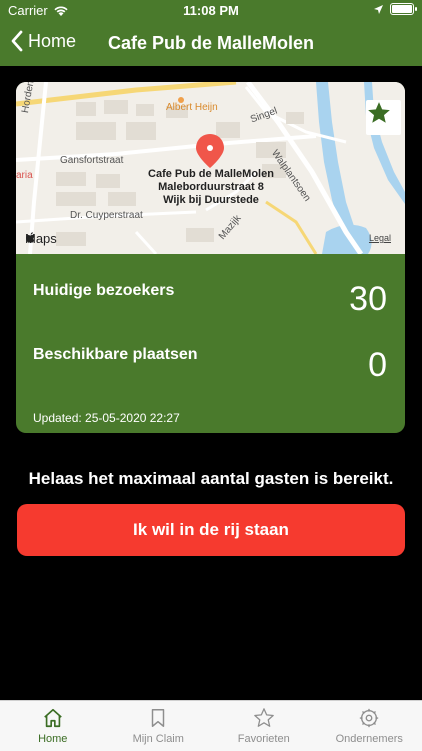 Image resolution: width=422 pixels, height=751 pixels. I want to click on map-label-albert-heijn: Albert Heijn, so click(192, 107).